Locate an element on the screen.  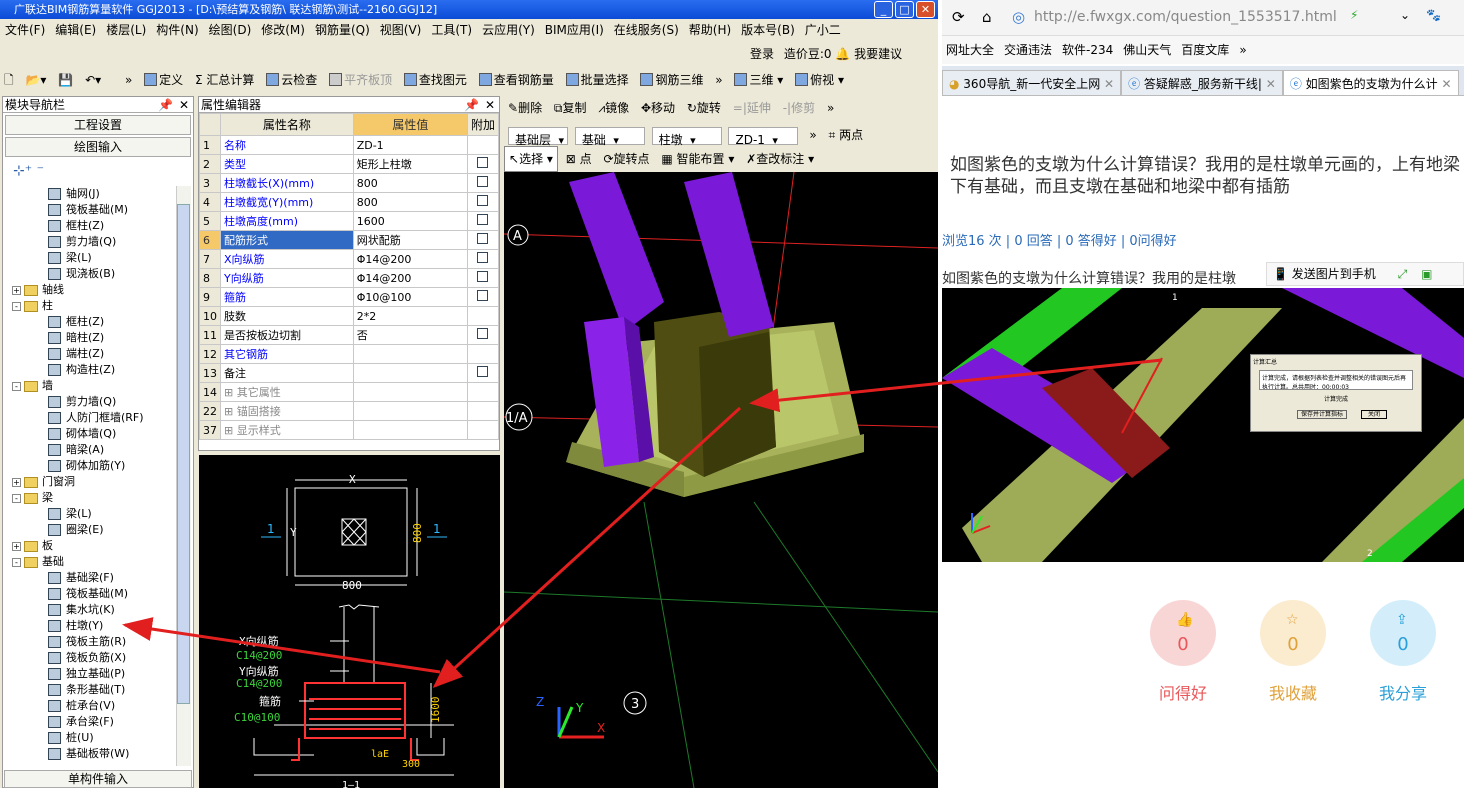
property-row: 9 箍筋 Φ10@100 is located at coordinates (349, 297).